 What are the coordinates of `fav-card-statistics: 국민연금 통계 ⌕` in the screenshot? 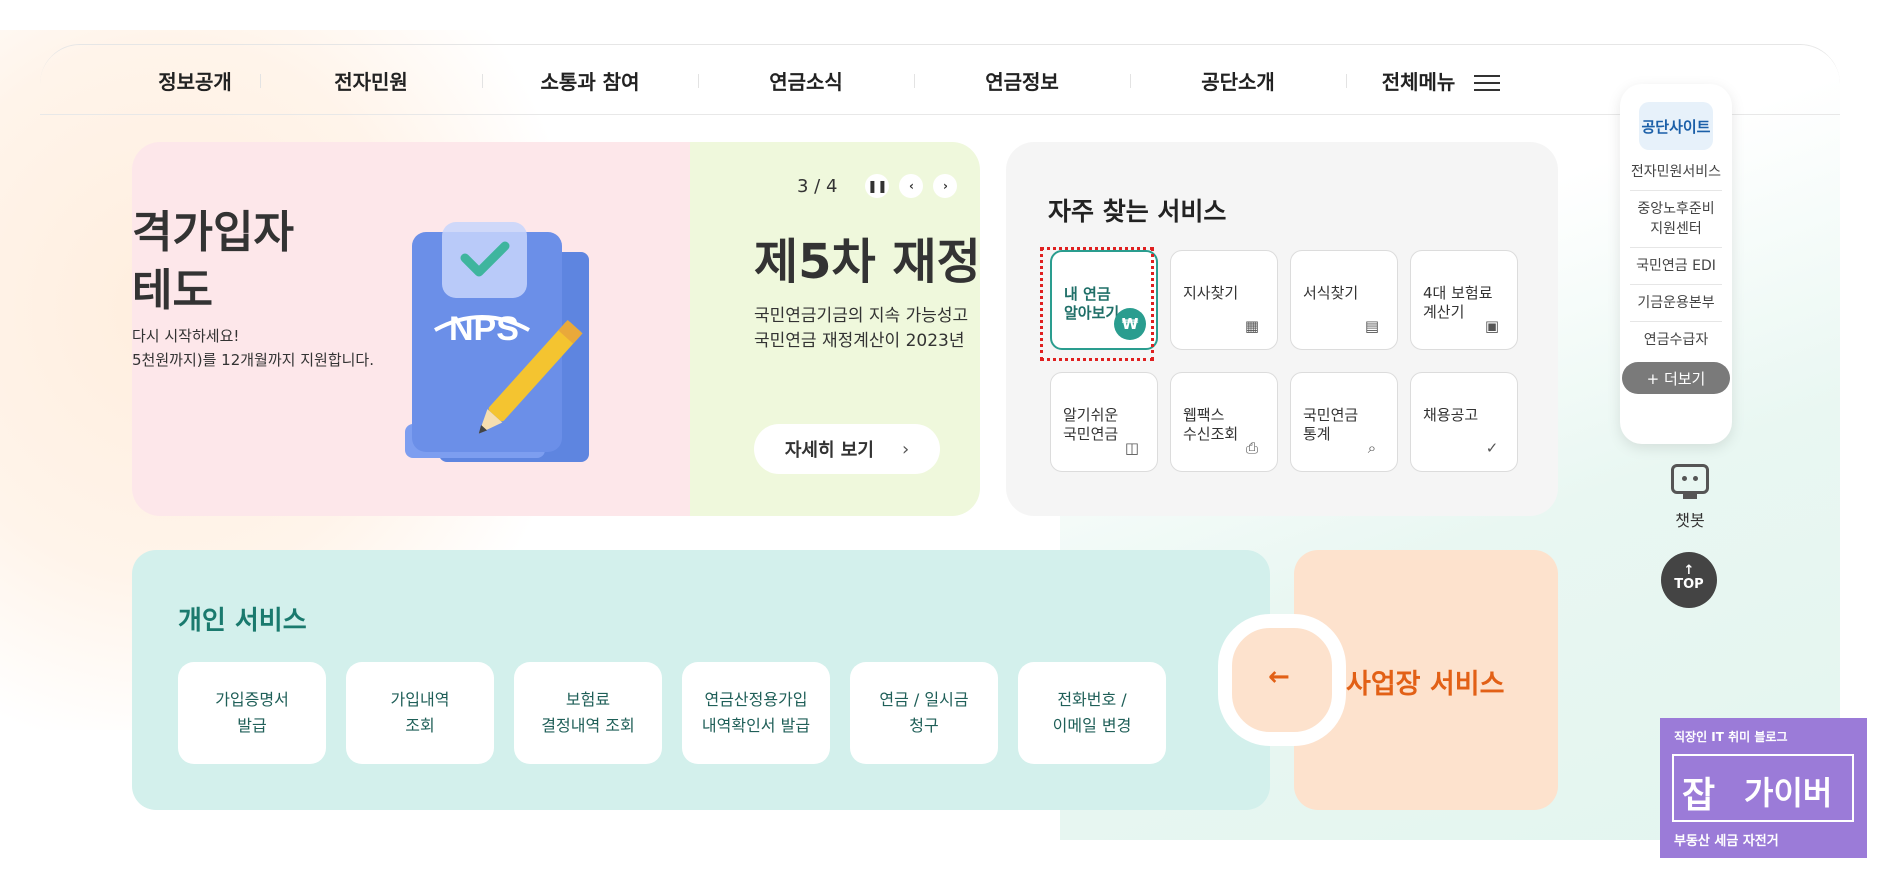 It's located at (1344, 422).